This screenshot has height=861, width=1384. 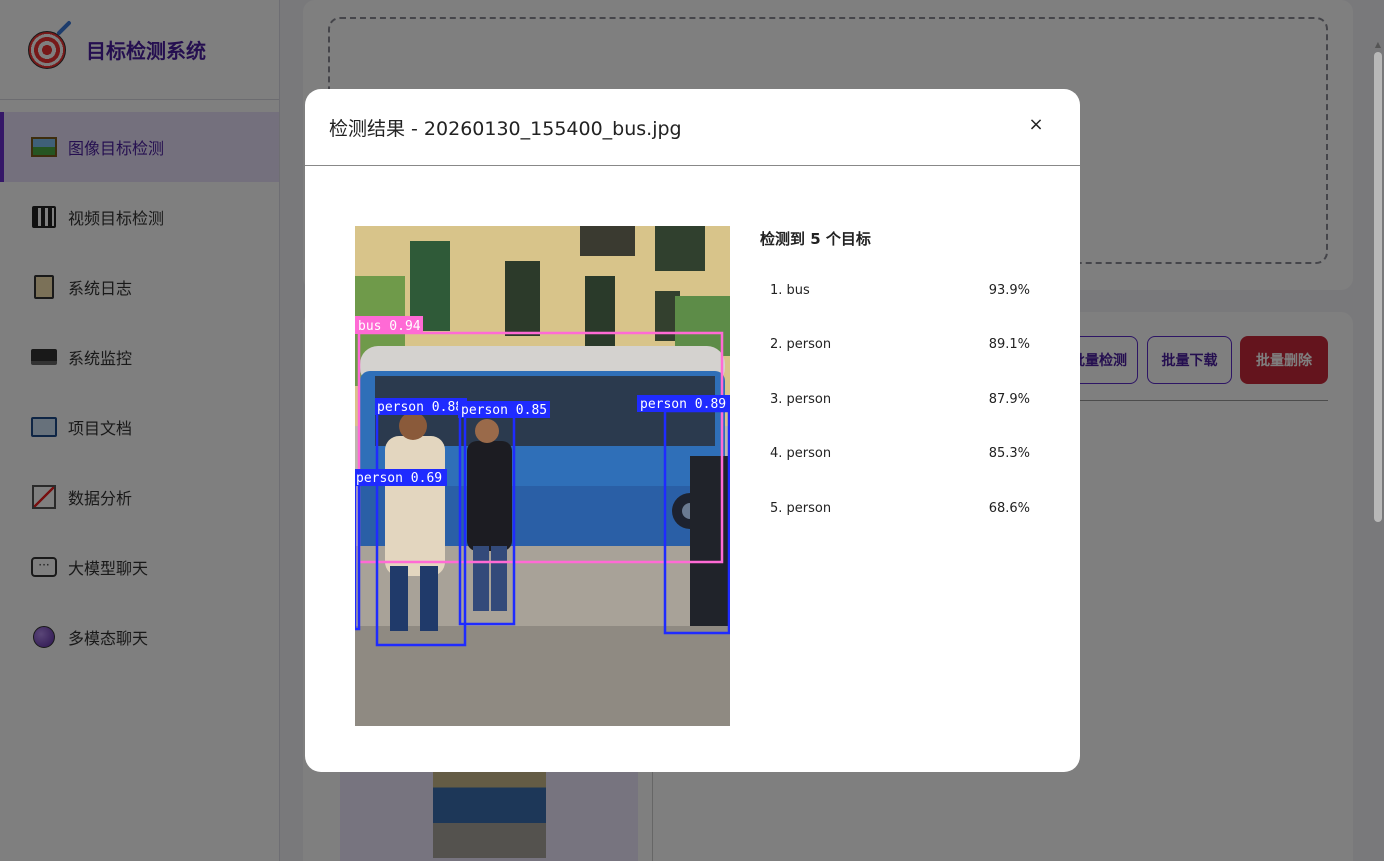 I want to click on result-label: 1. bus, so click(x=790, y=290).